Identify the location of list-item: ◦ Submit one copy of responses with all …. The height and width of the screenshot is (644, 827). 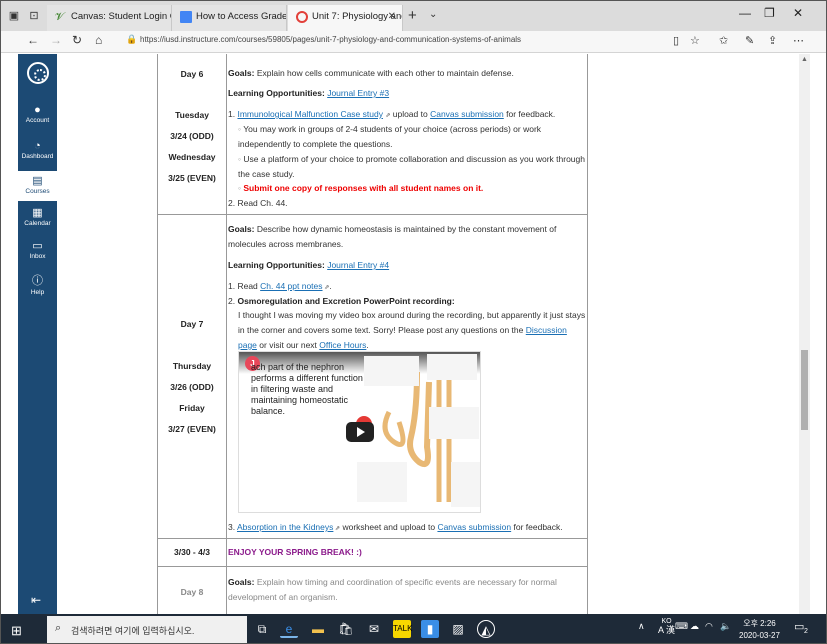
(361, 188).